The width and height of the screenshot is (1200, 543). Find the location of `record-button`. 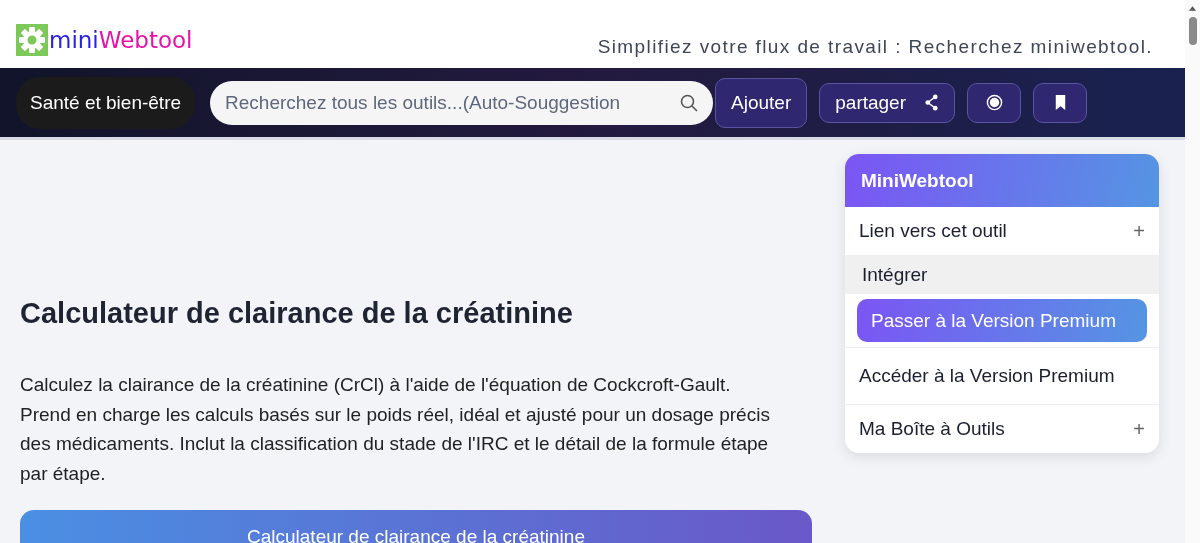

record-button is located at coordinates (994, 102).